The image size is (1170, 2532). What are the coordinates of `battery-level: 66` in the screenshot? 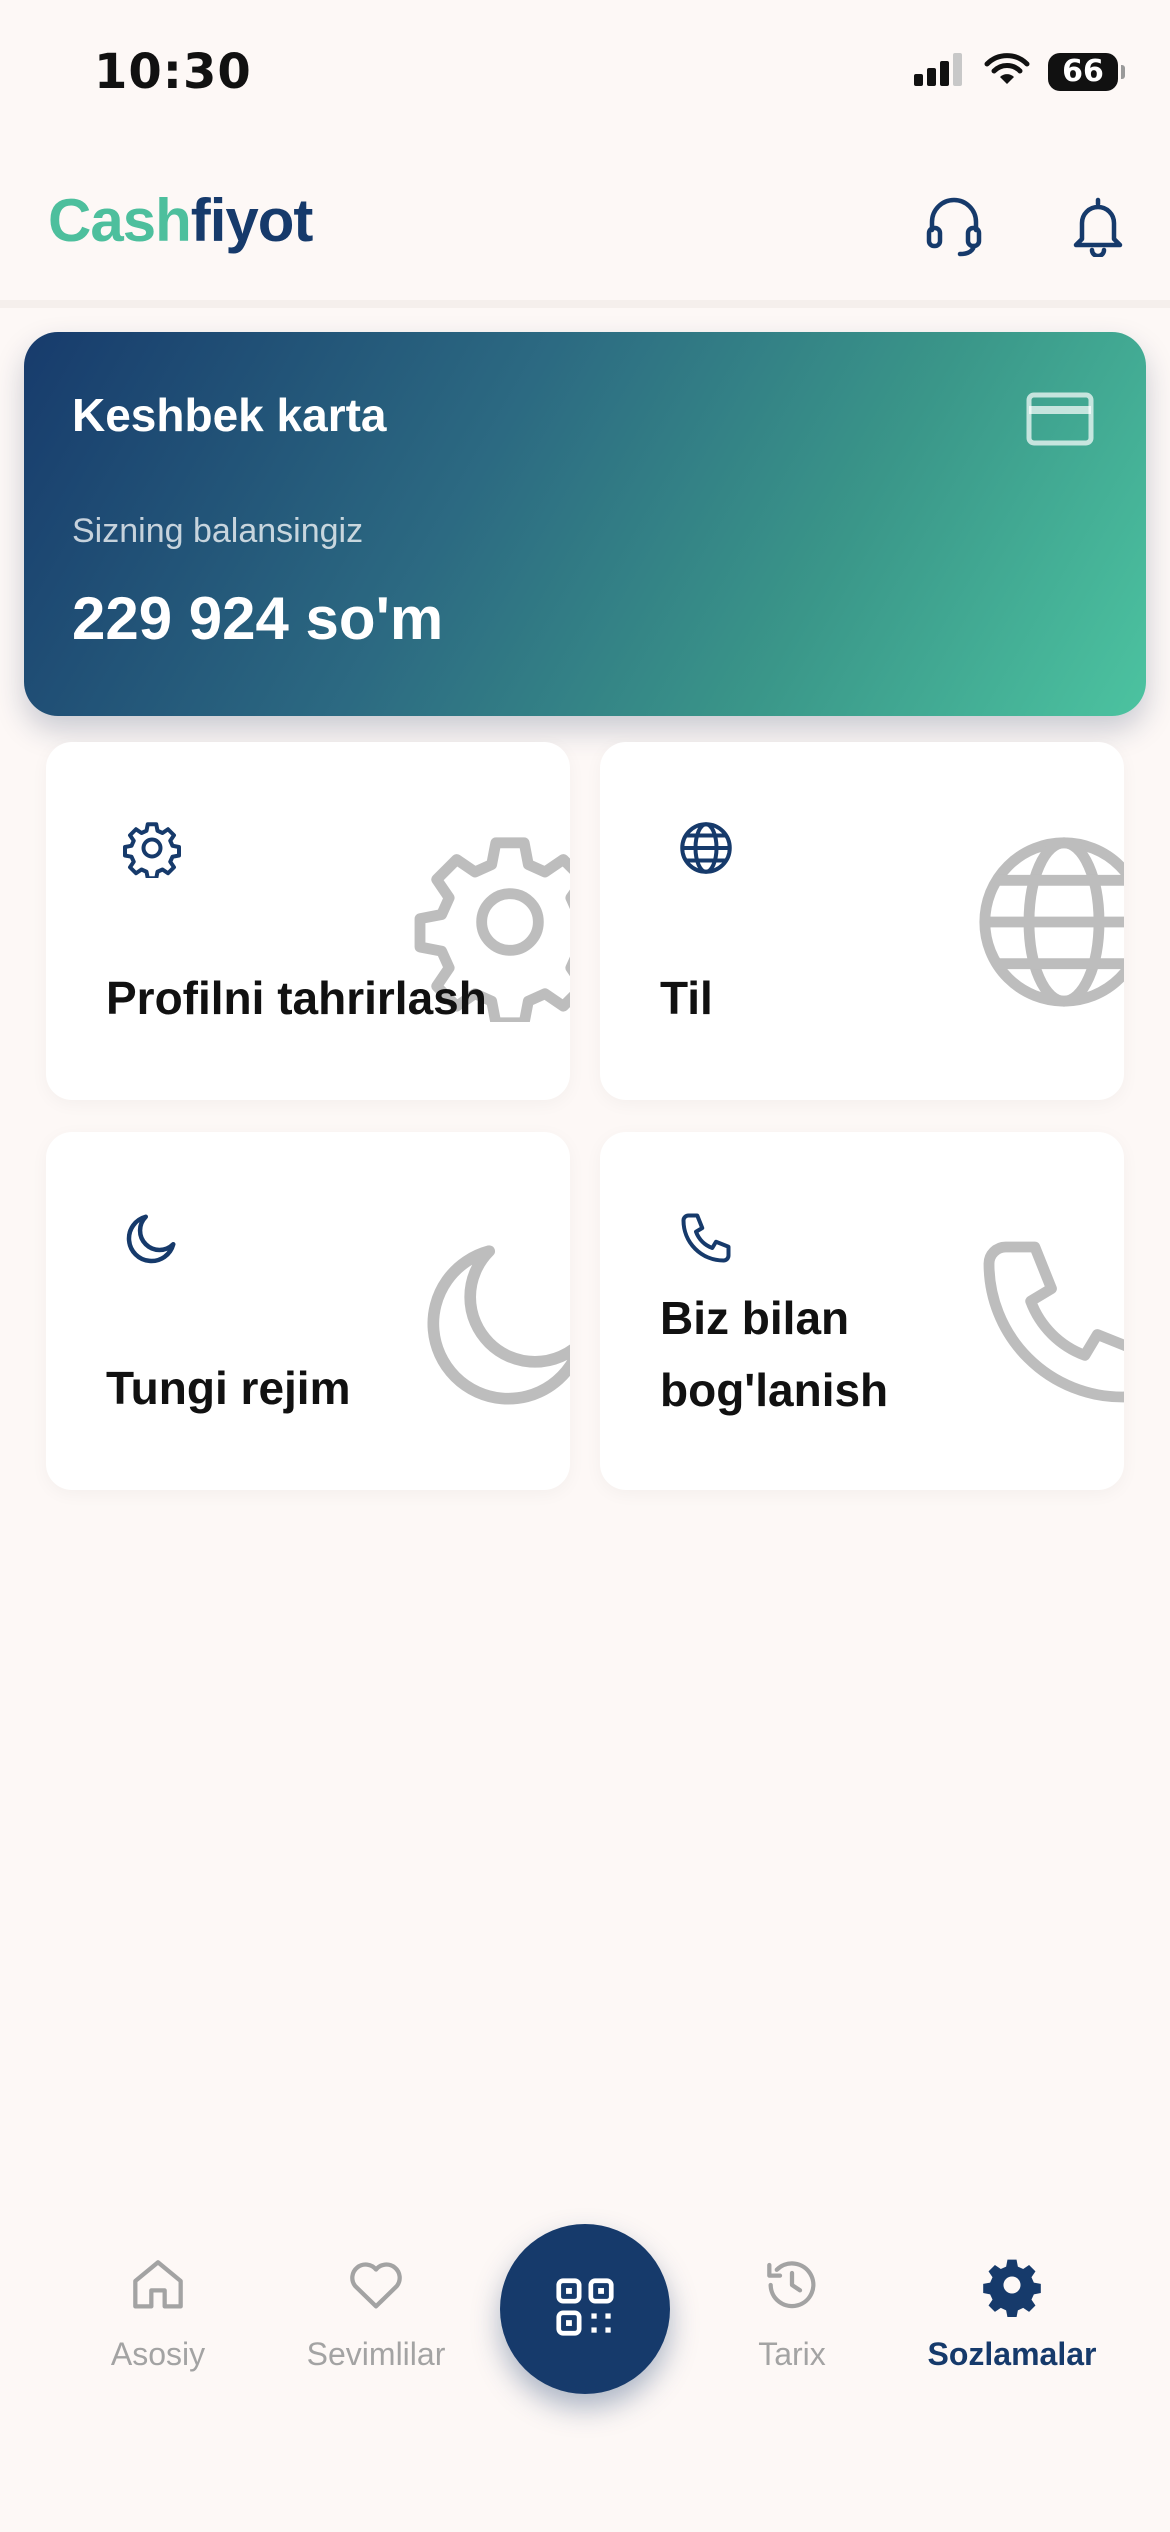 It's located at (1083, 71).